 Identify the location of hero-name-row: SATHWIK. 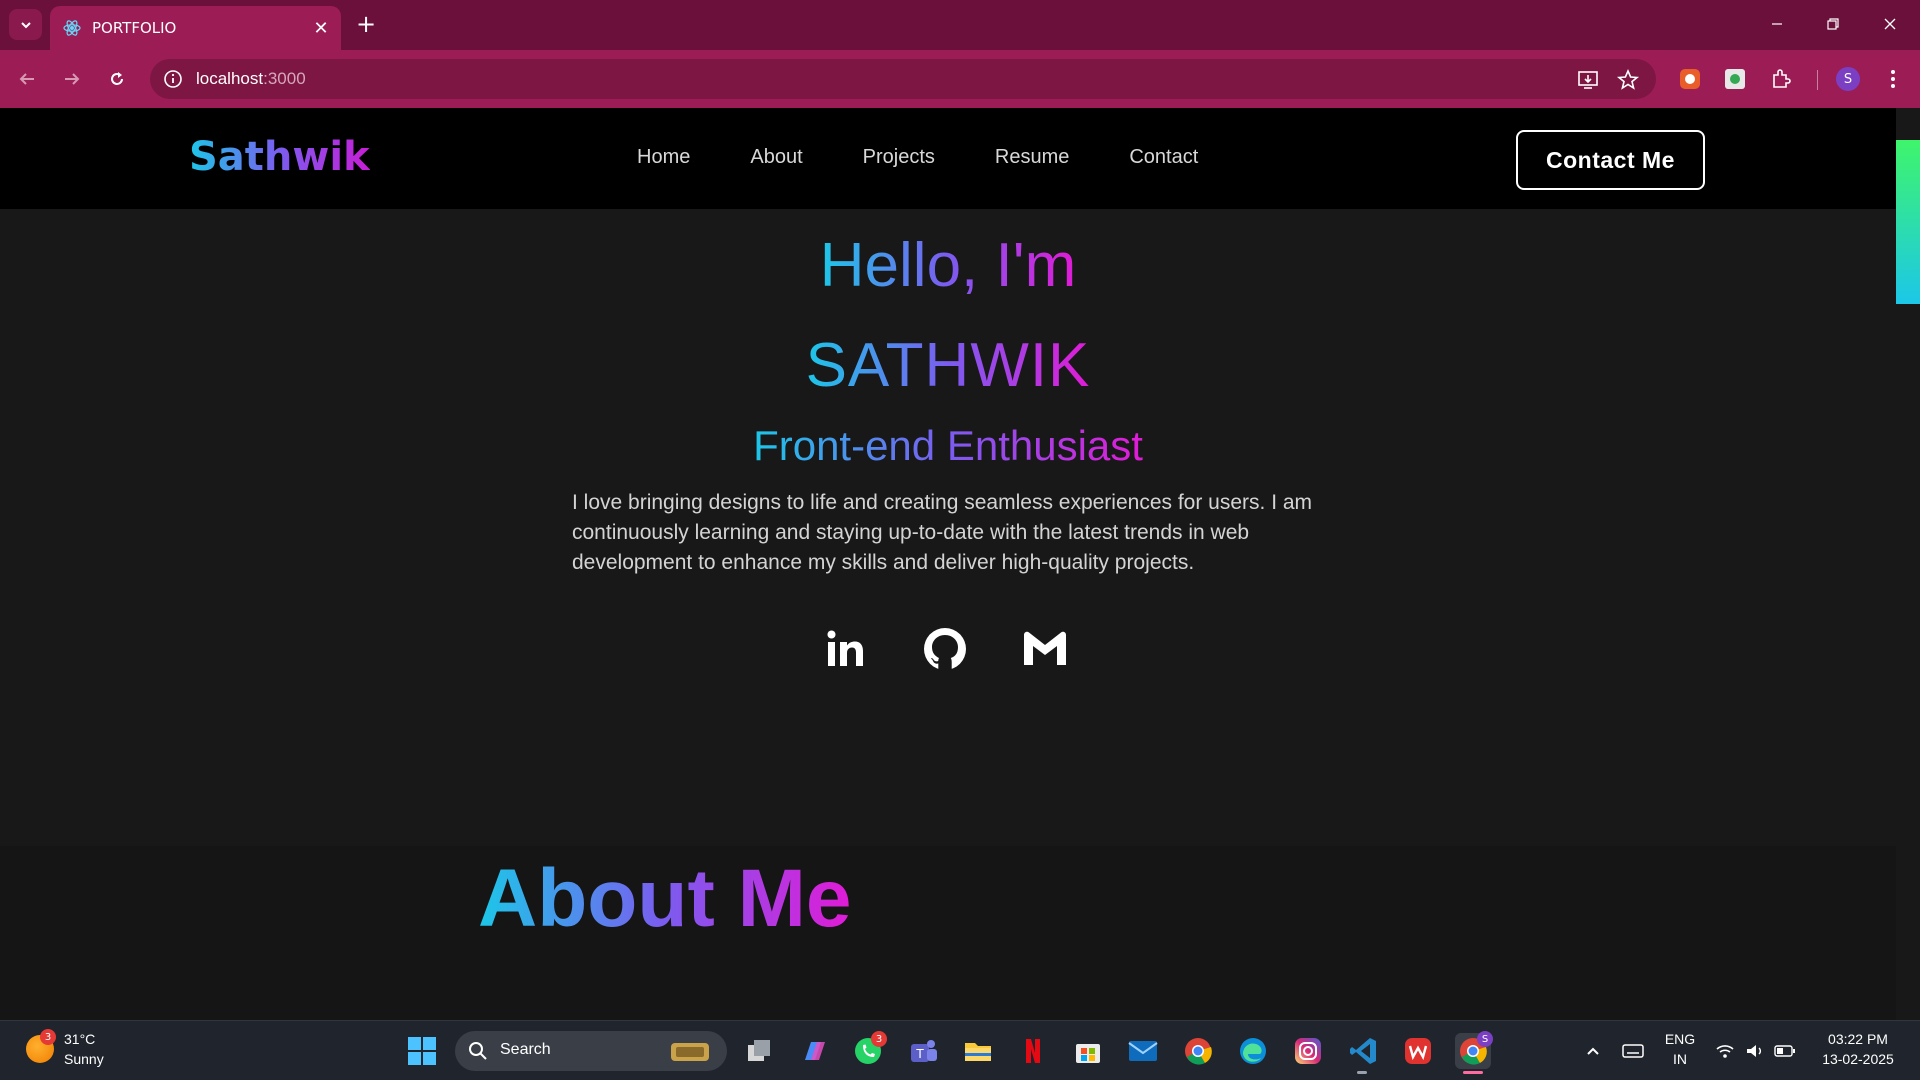
(948, 365).